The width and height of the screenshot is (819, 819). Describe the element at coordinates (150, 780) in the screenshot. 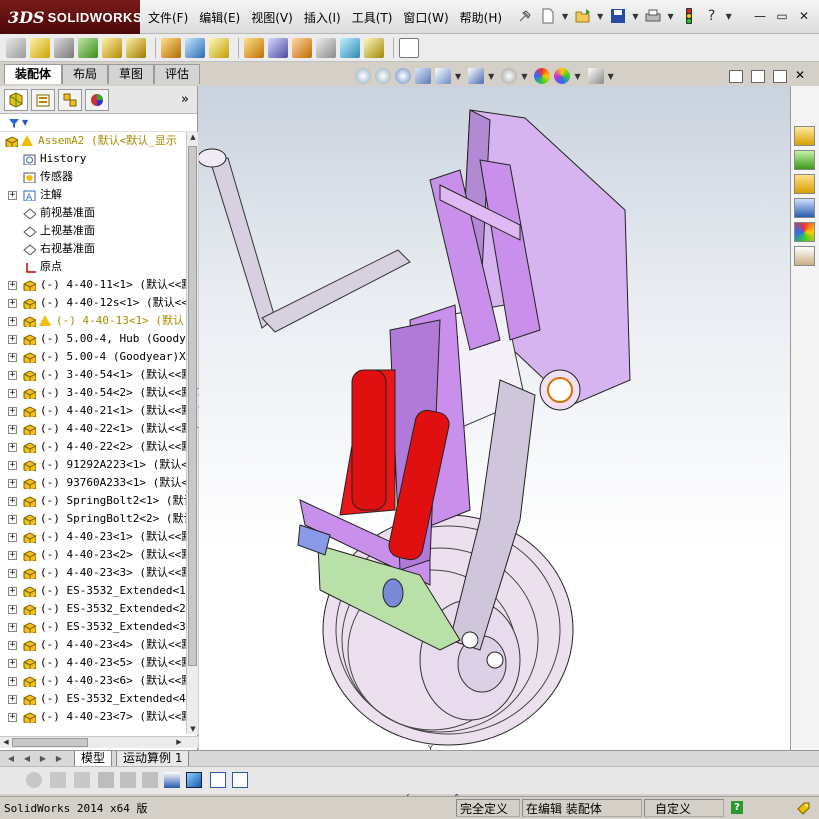

I see `save-animation-icon` at that location.